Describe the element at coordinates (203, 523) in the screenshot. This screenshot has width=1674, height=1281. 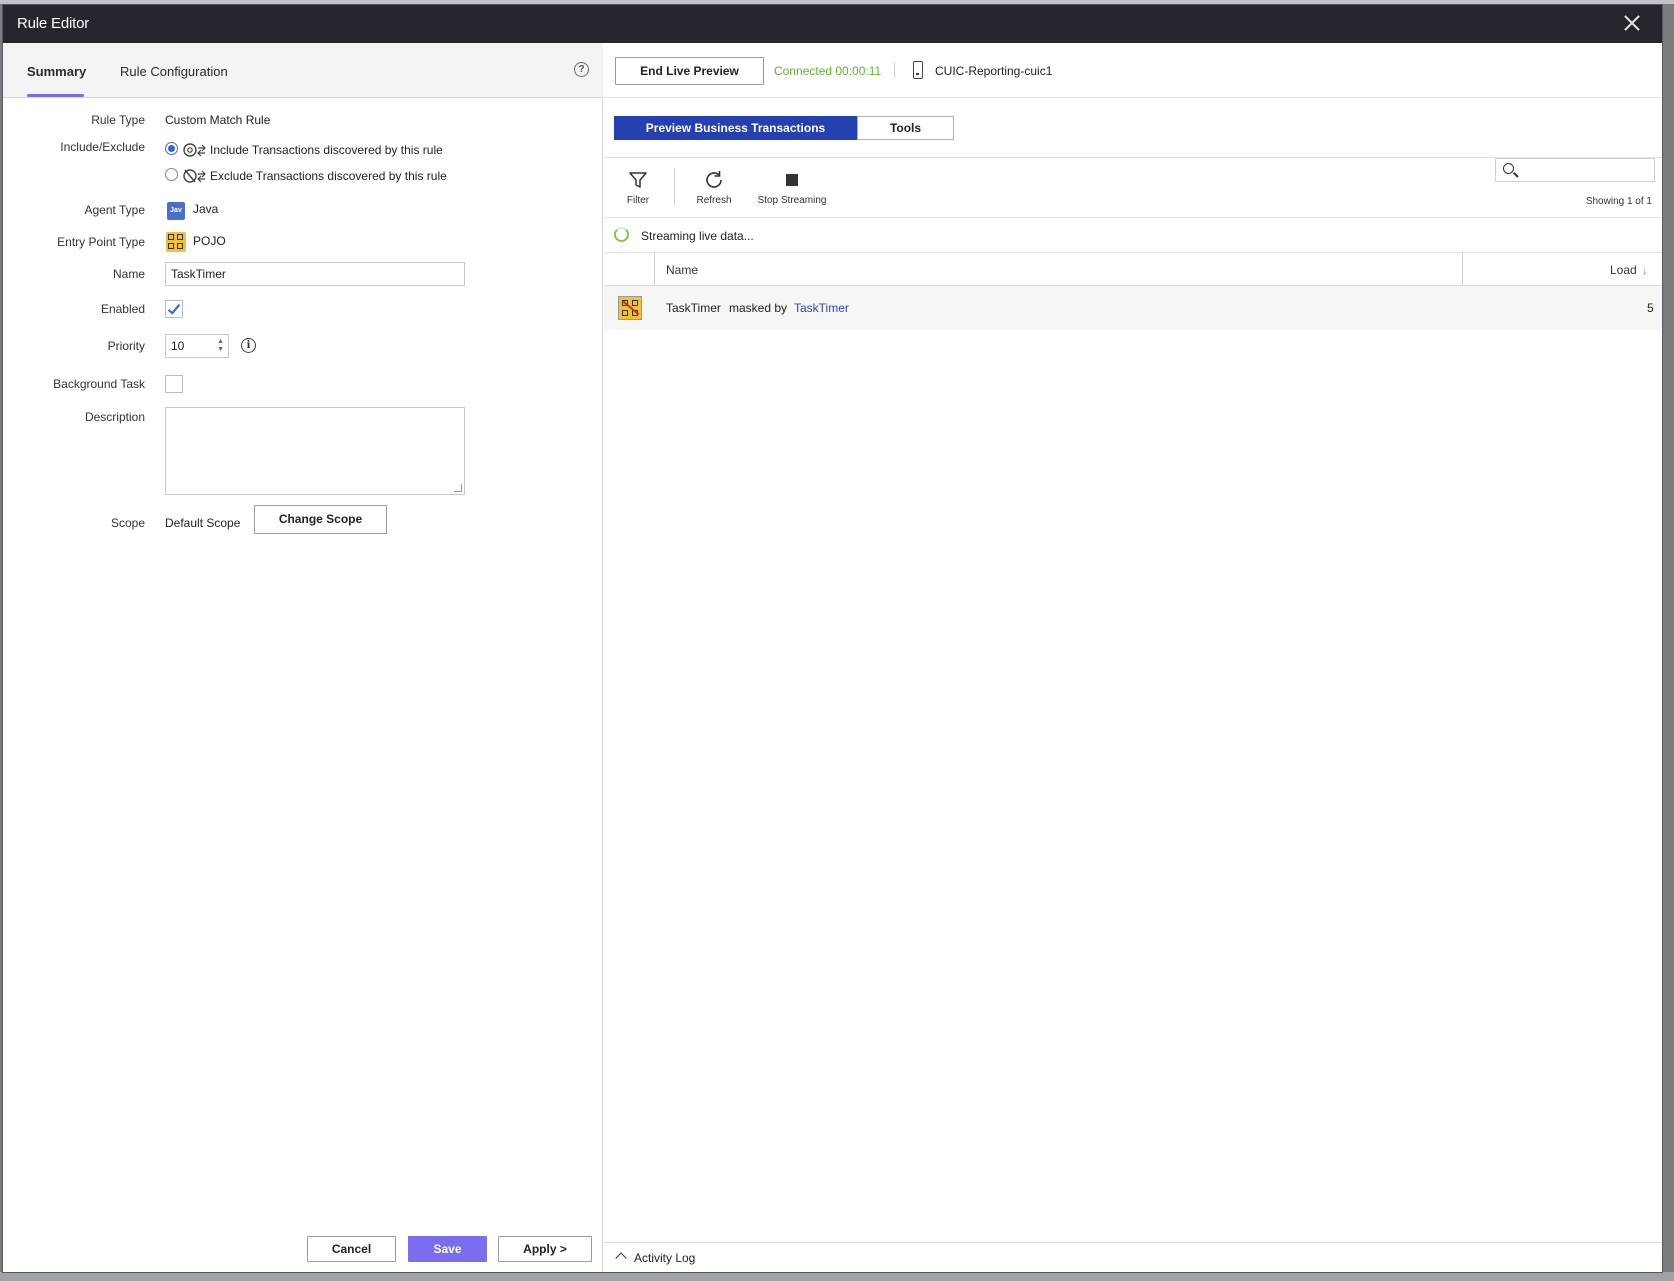
I see `scope-value: Default Scope` at that location.